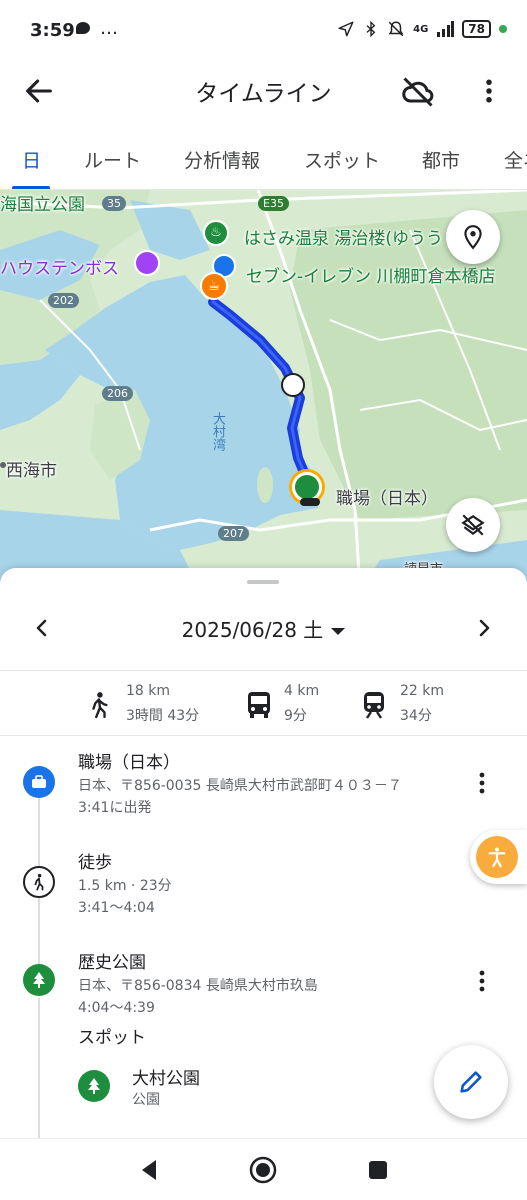  I want to click on nav-home-icon, so click(263, 1170).